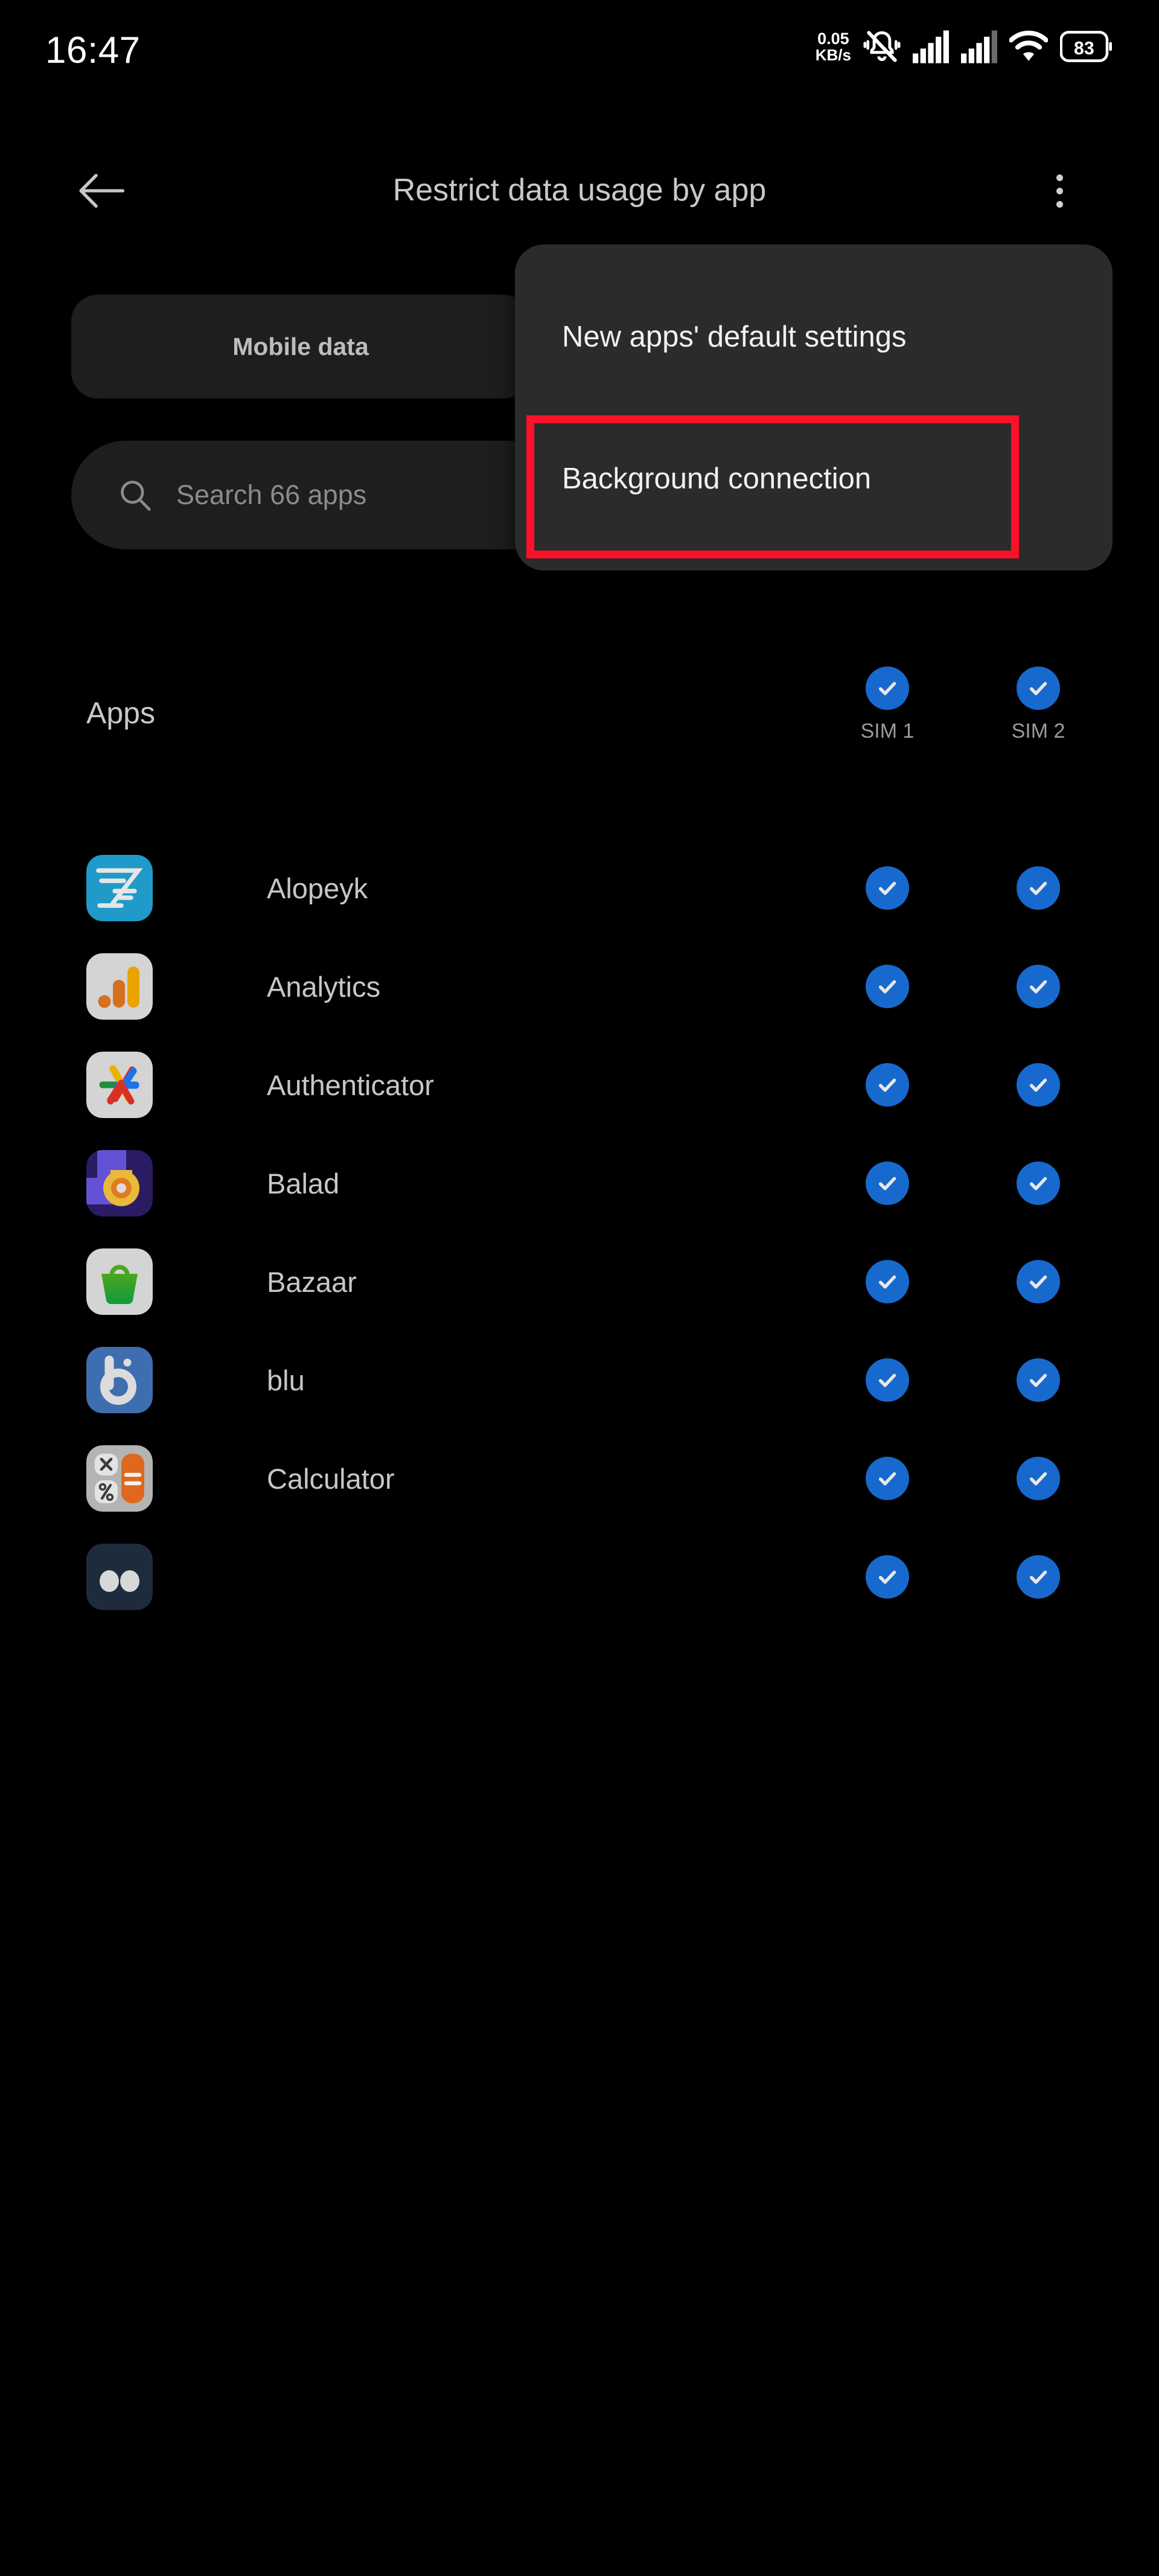  Describe the element at coordinates (579, 987) in the screenshot. I see `table-row: Analytics` at that location.